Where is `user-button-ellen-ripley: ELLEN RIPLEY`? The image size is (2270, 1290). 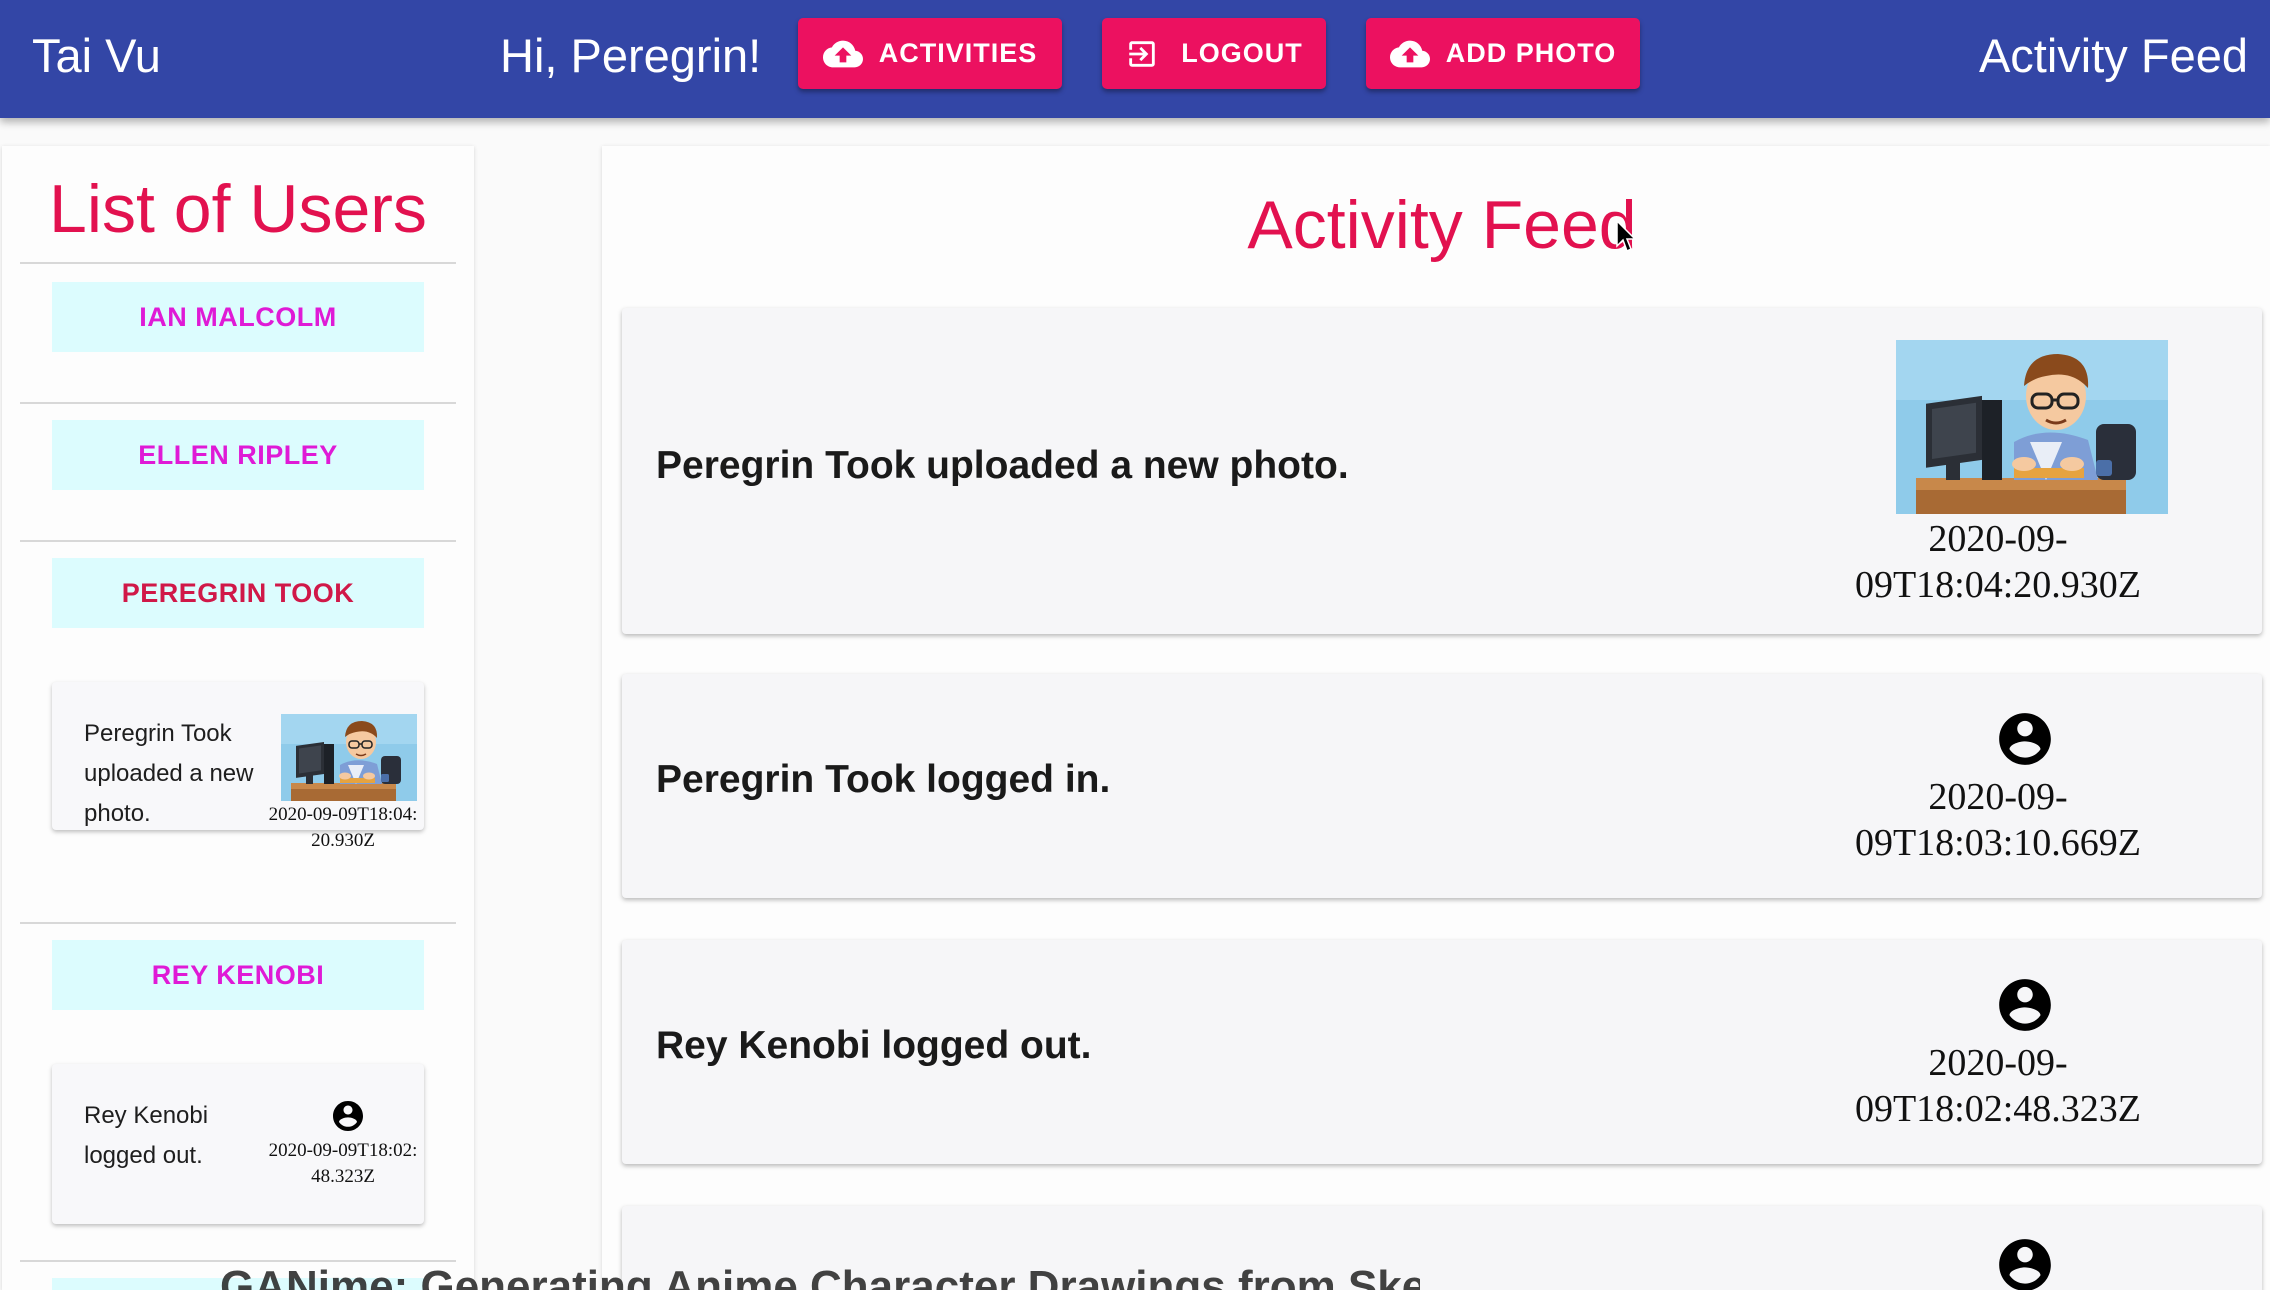
user-button-ellen-ripley: ELLEN RIPLEY is located at coordinates (238, 455).